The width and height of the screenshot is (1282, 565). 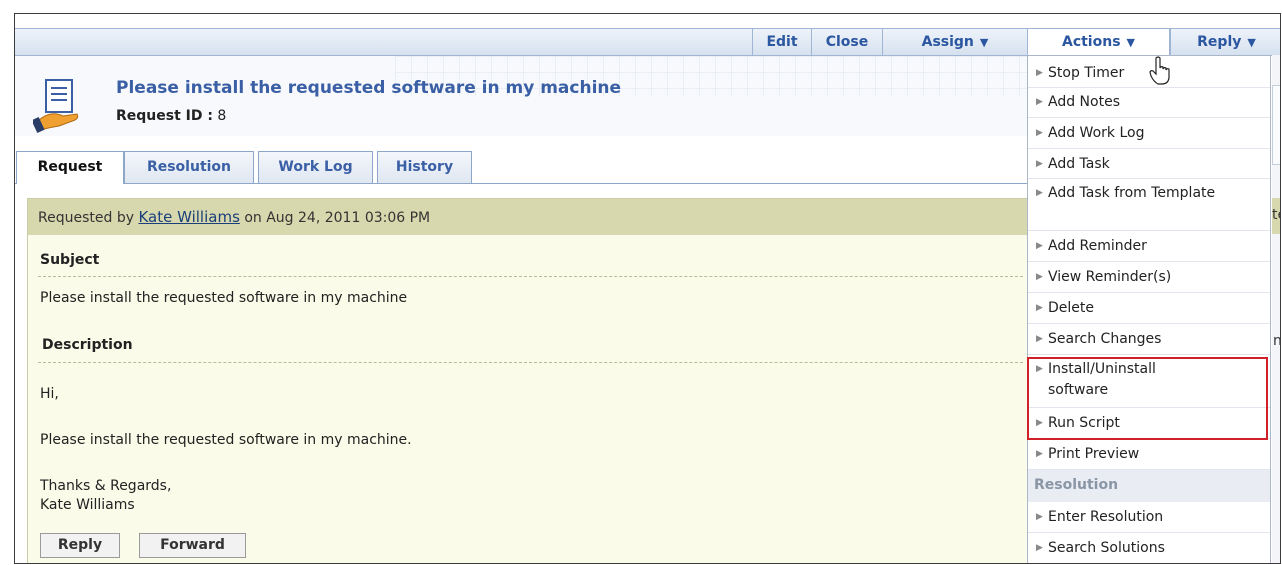 What do you see at coordinates (1098, 42) in the screenshot?
I see `actions-button: Actions ▼` at bounding box center [1098, 42].